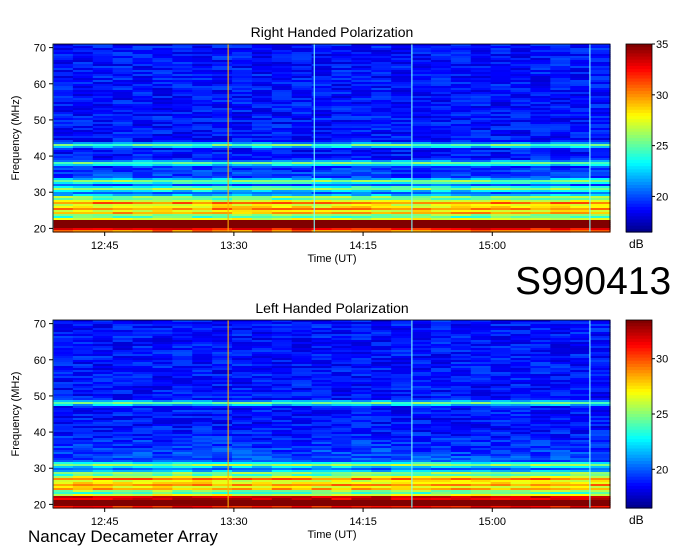  Describe the element at coordinates (662, 147) in the screenshot. I see `colorbar-tick-label: 25` at that location.